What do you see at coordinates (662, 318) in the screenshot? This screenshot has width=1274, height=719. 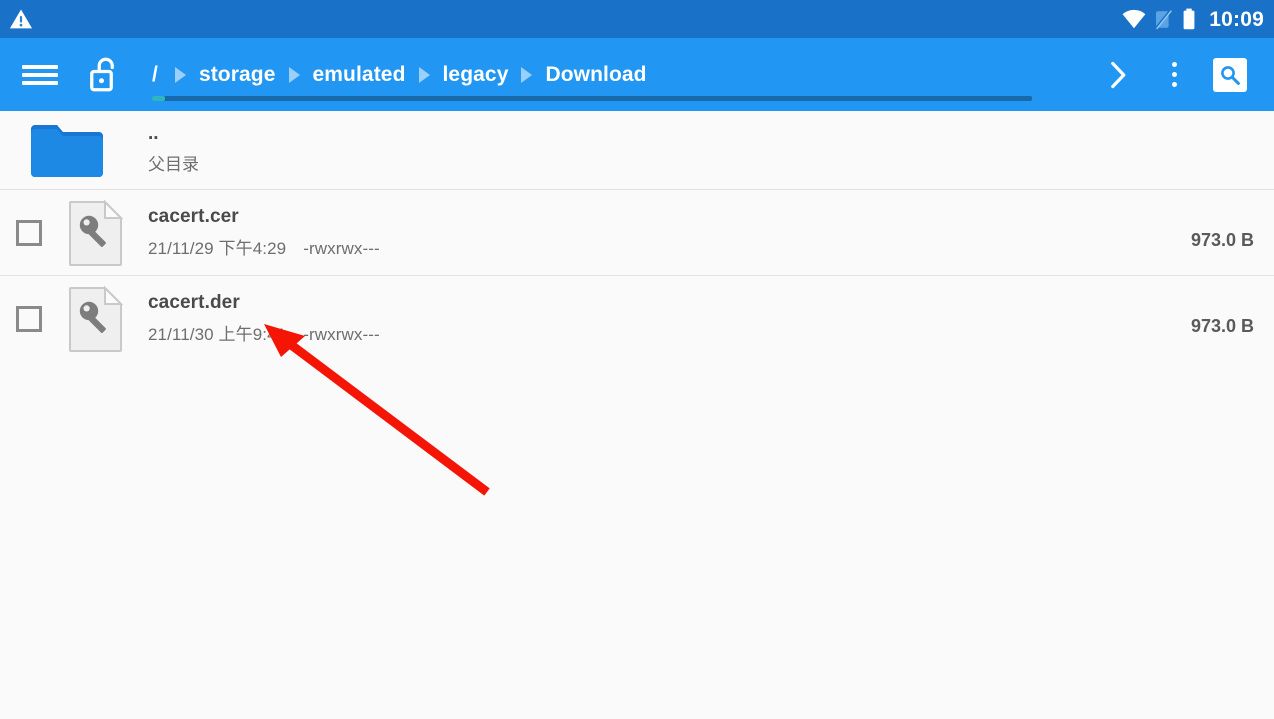 I see `file-text-cacert-der: cacert.der 21/11/30 上午9:41 -rwxrwx---` at bounding box center [662, 318].